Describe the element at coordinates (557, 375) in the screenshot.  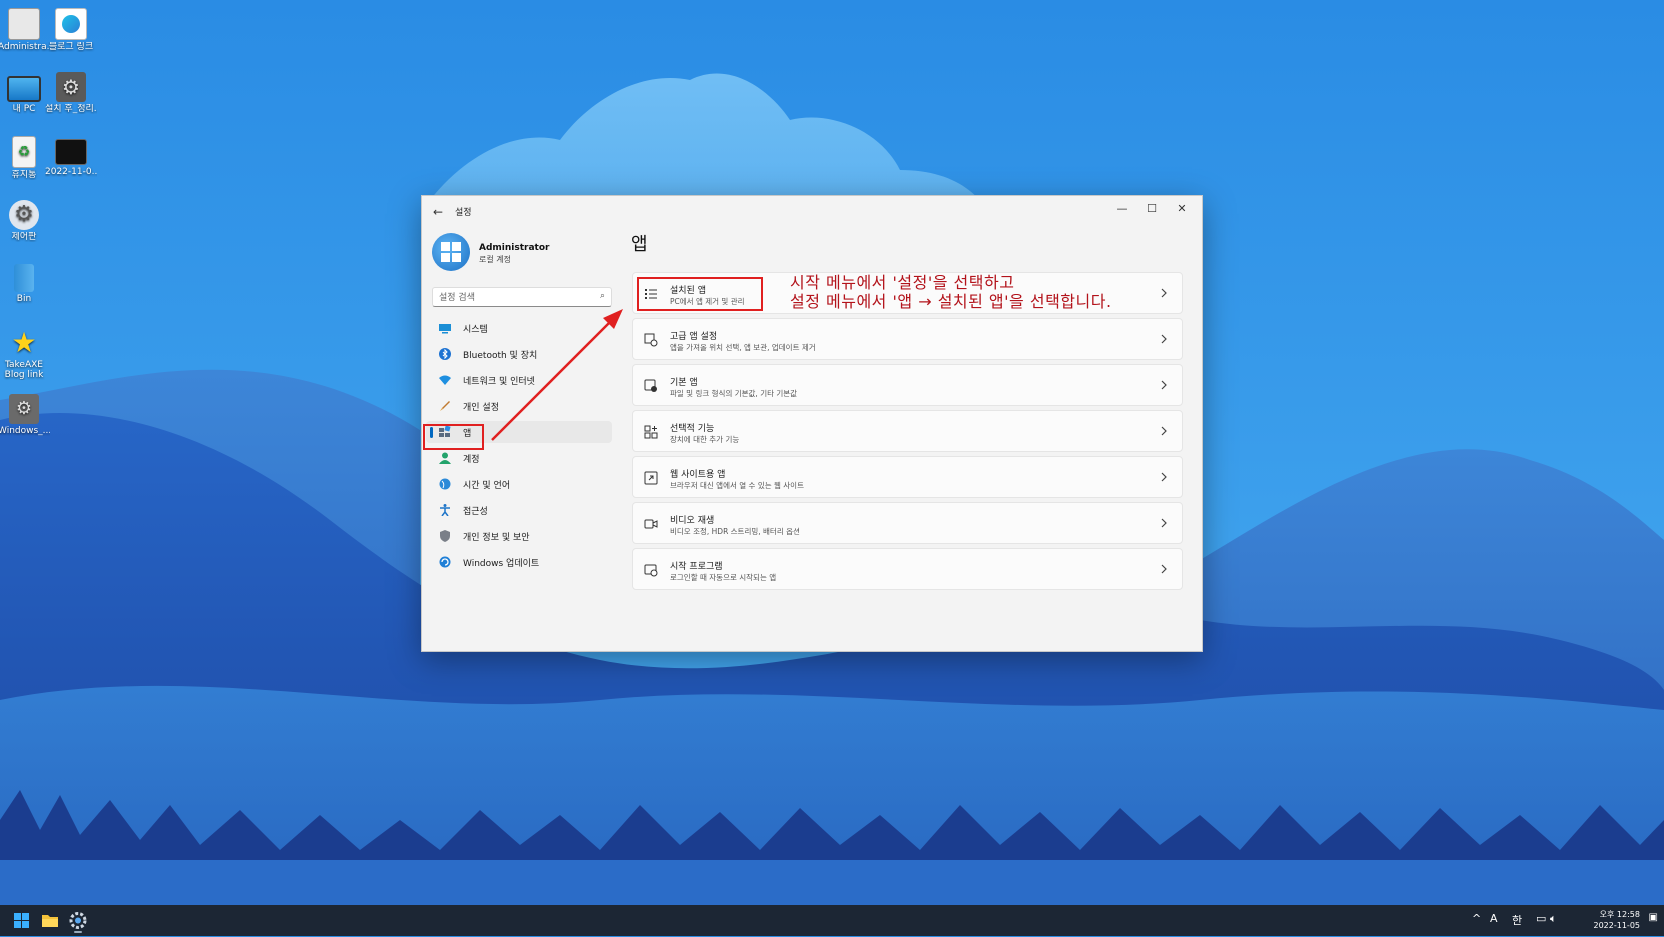
I see `annotation-arrow` at that location.